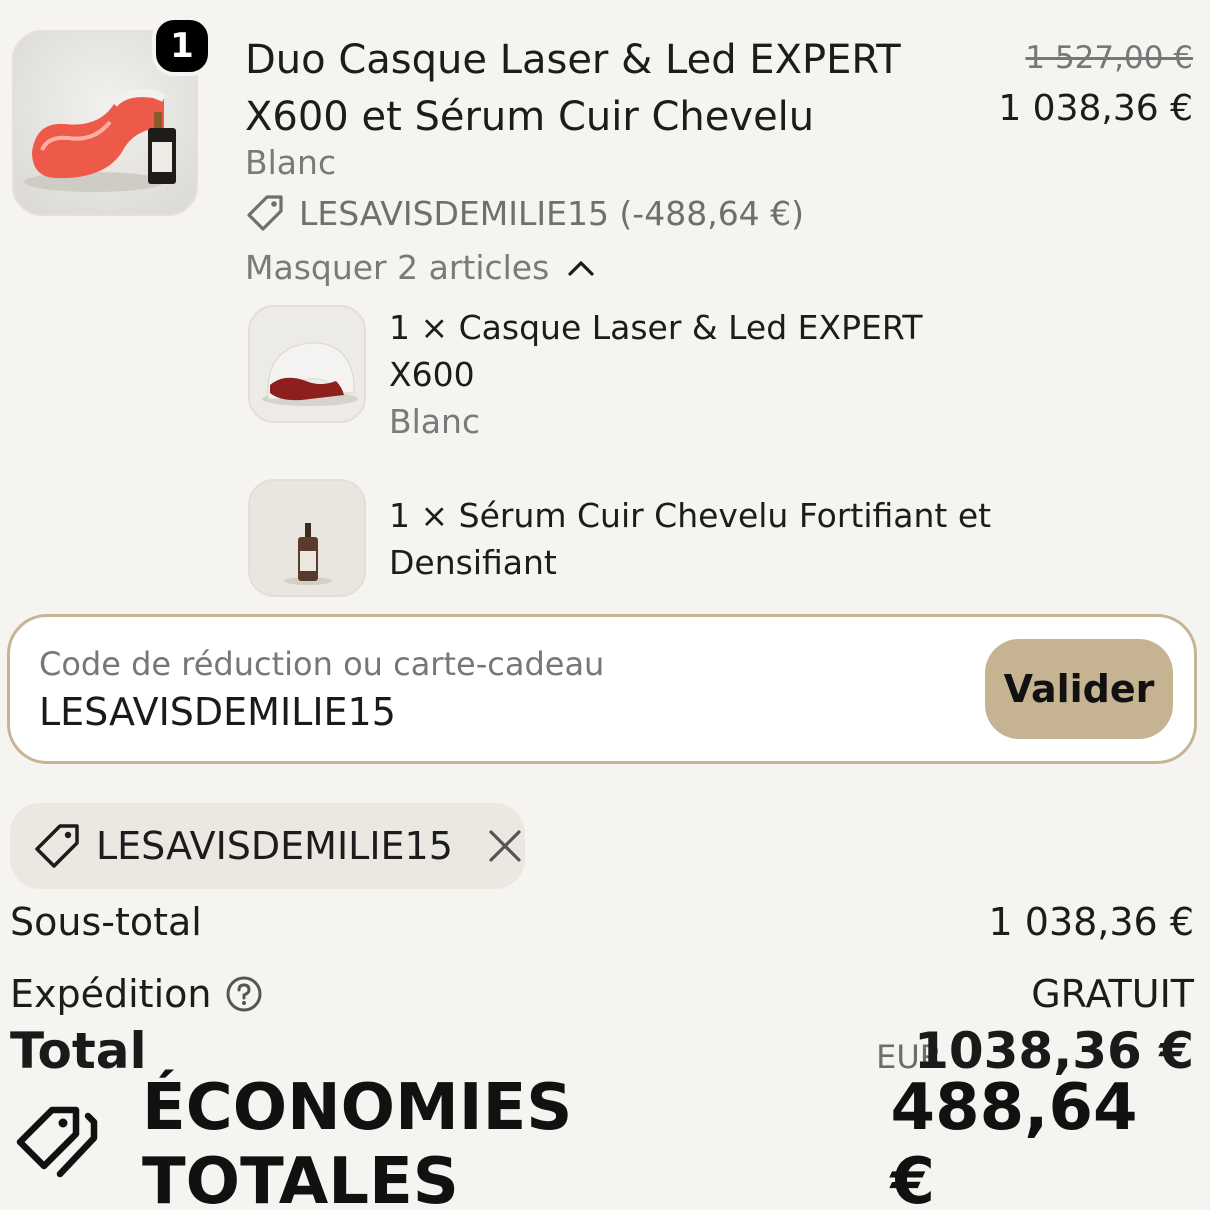 The width and height of the screenshot is (1210, 1210). I want to click on bundle-item-variant: Blanc, so click(435, 421).